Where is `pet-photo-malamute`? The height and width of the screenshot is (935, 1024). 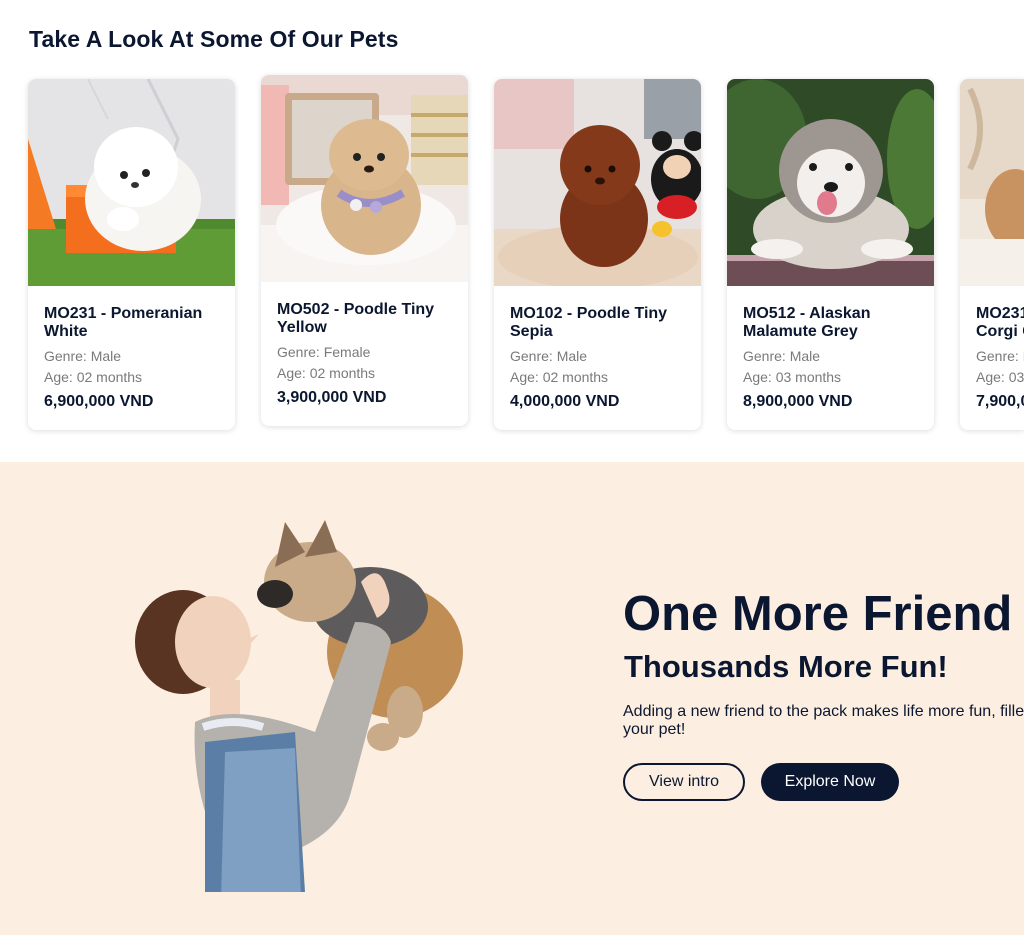
pet-photo-malamute is located at coordinates (830, 182).